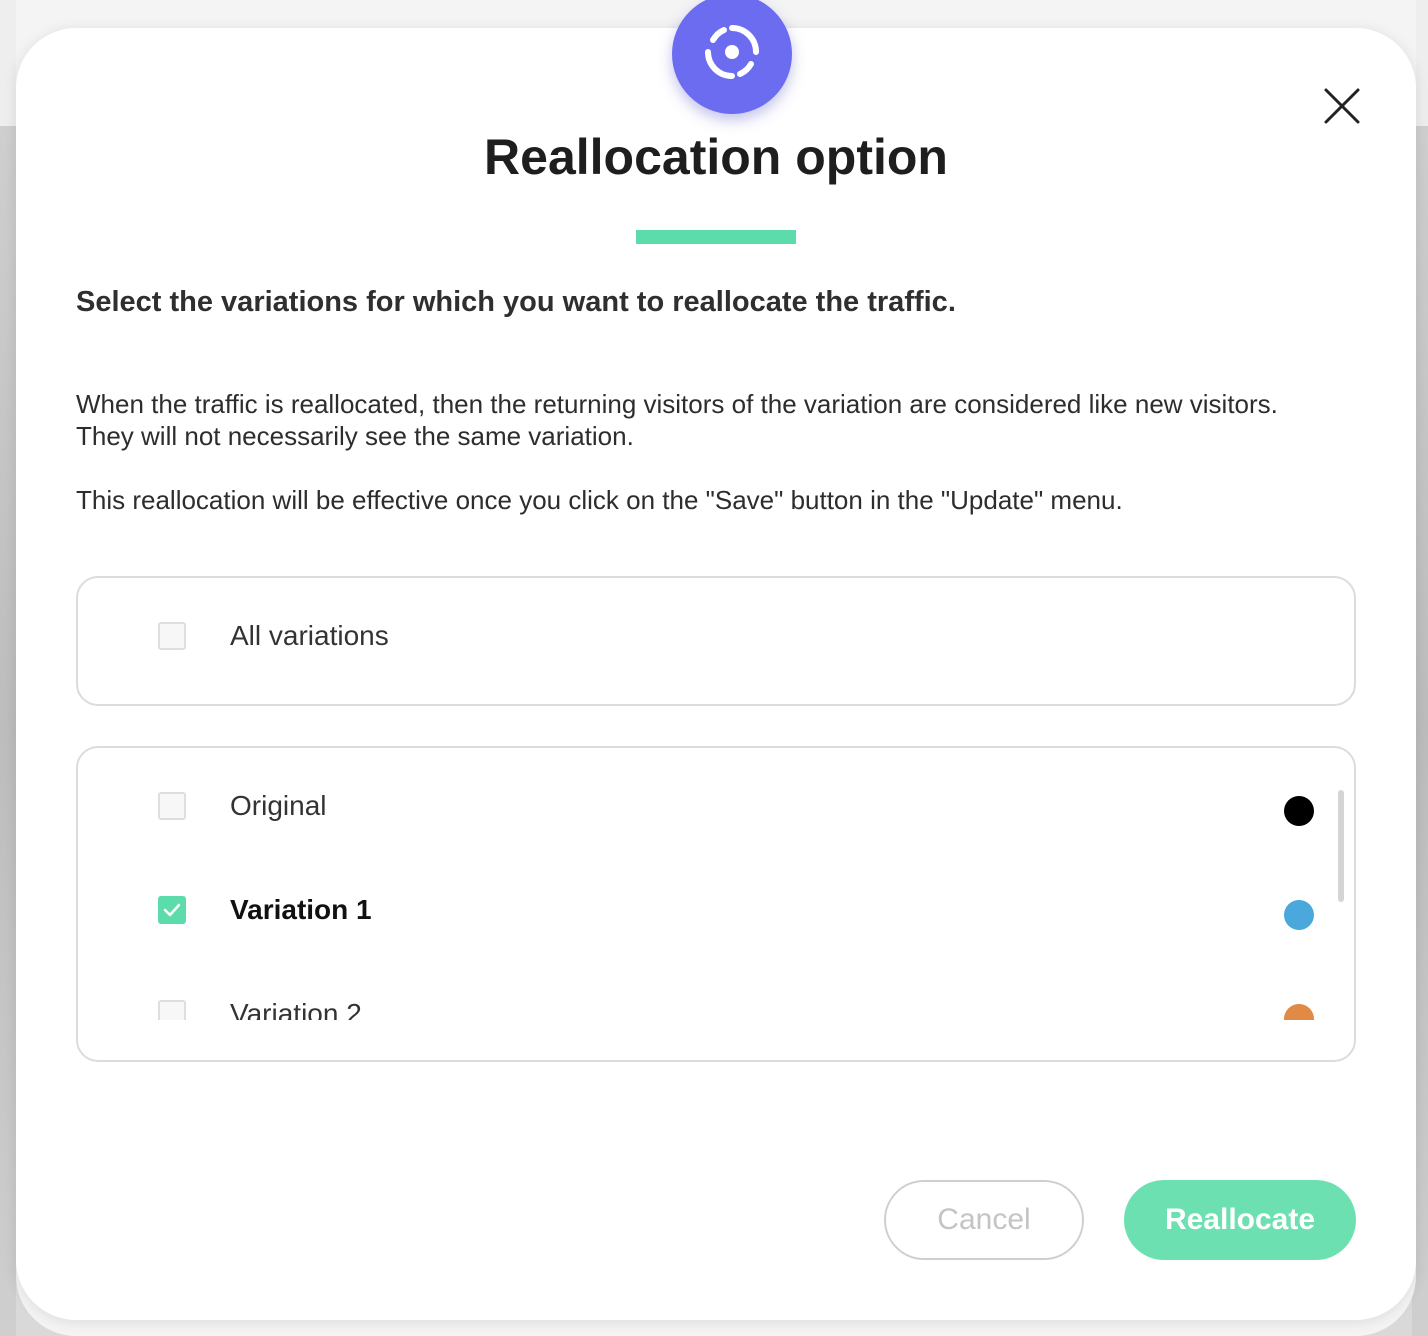 Image resolution: width=1428 pixels, height=1336 pixels. What do you see at coordinates (1240, 1220) in the screenshot?
I see `reallocate-button: Reallocate` at bounding box center [1240, 1220].